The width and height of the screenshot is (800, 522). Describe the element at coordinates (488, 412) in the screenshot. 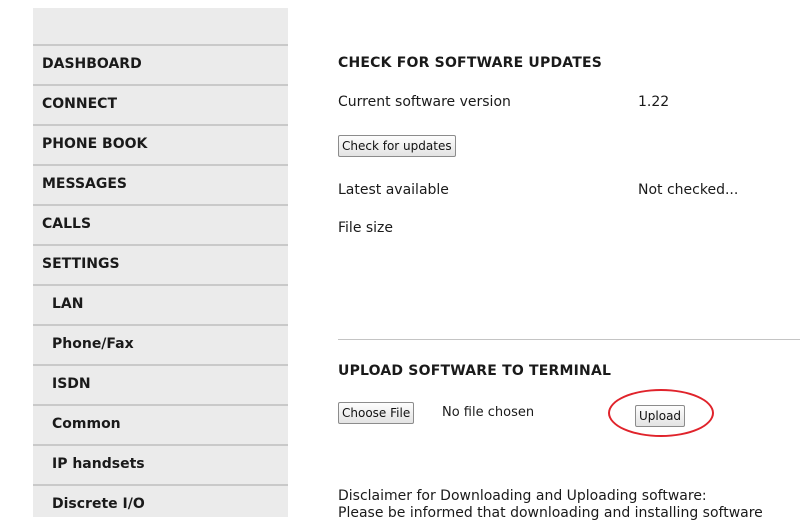

I see `file-chosen-status: No file chosen` at that location.